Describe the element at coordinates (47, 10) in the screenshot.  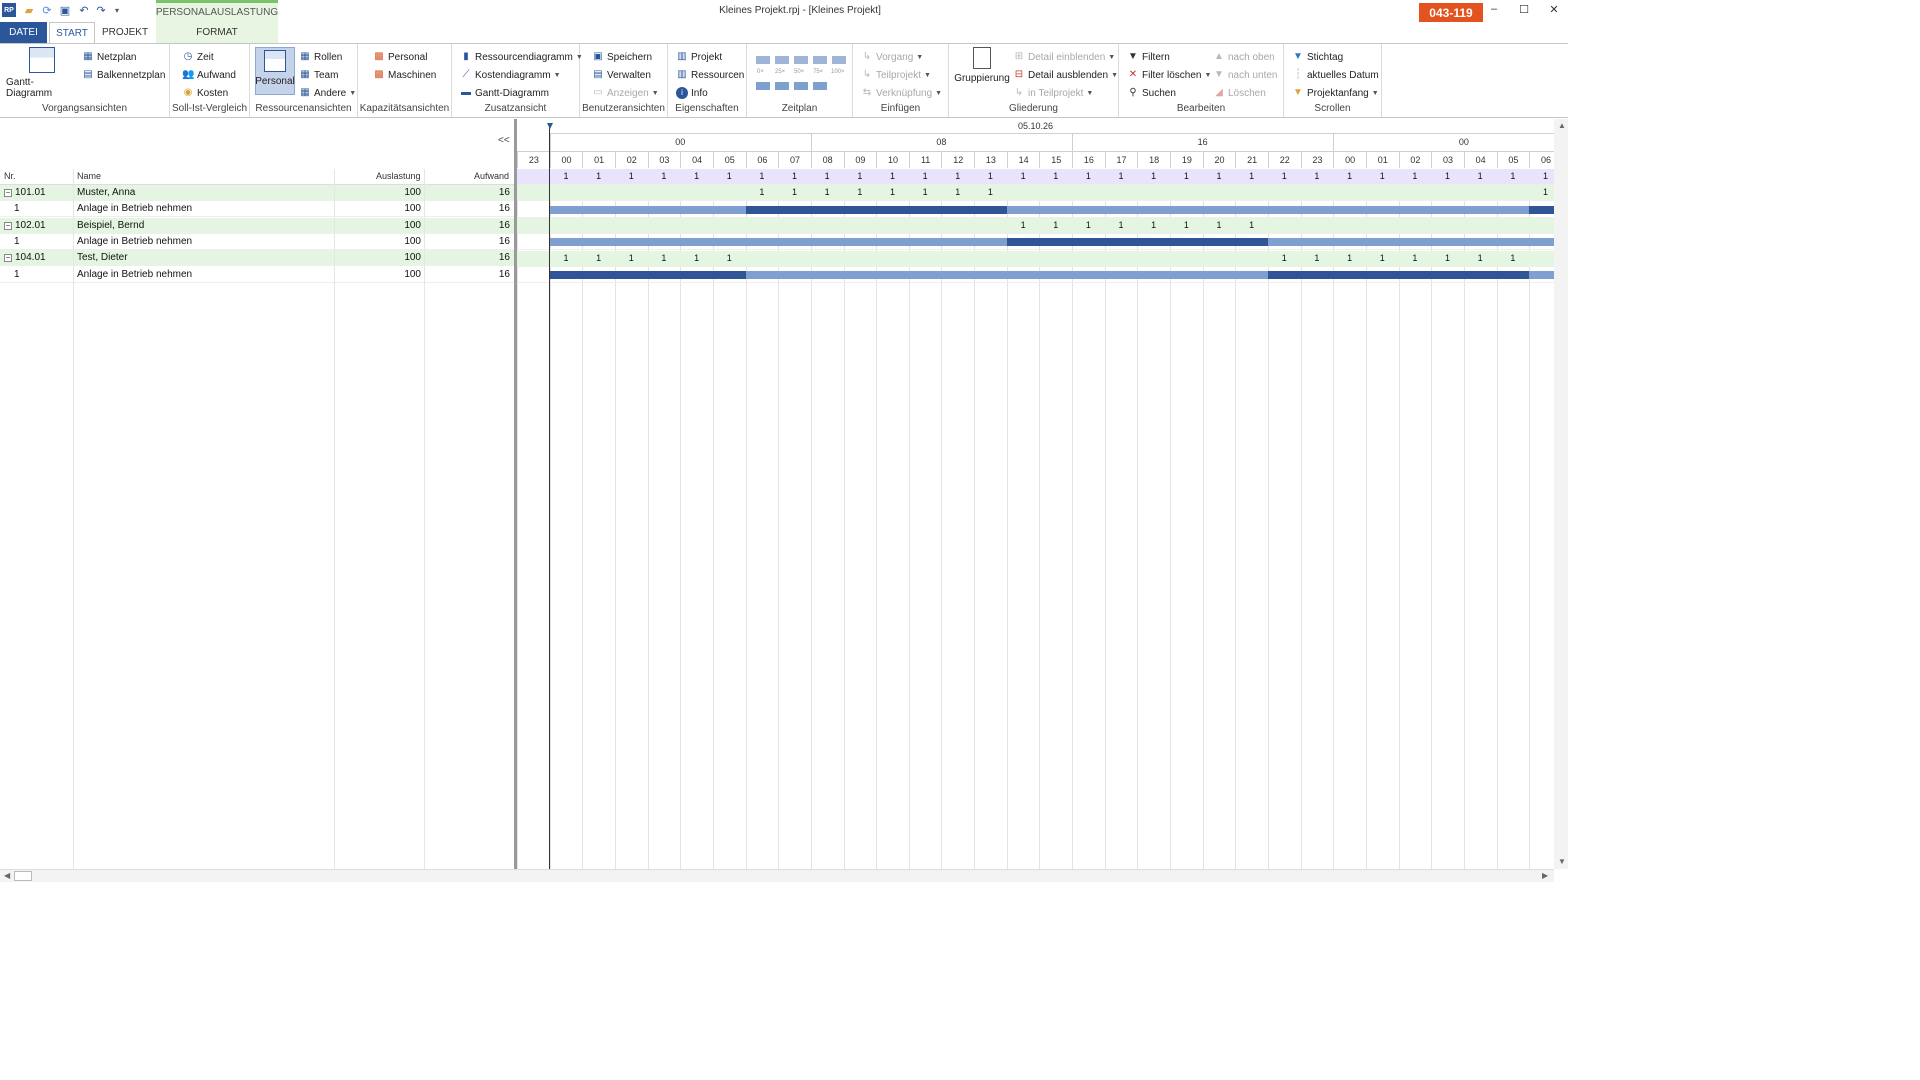
I see `refresh-icon: ⟳` at that location.